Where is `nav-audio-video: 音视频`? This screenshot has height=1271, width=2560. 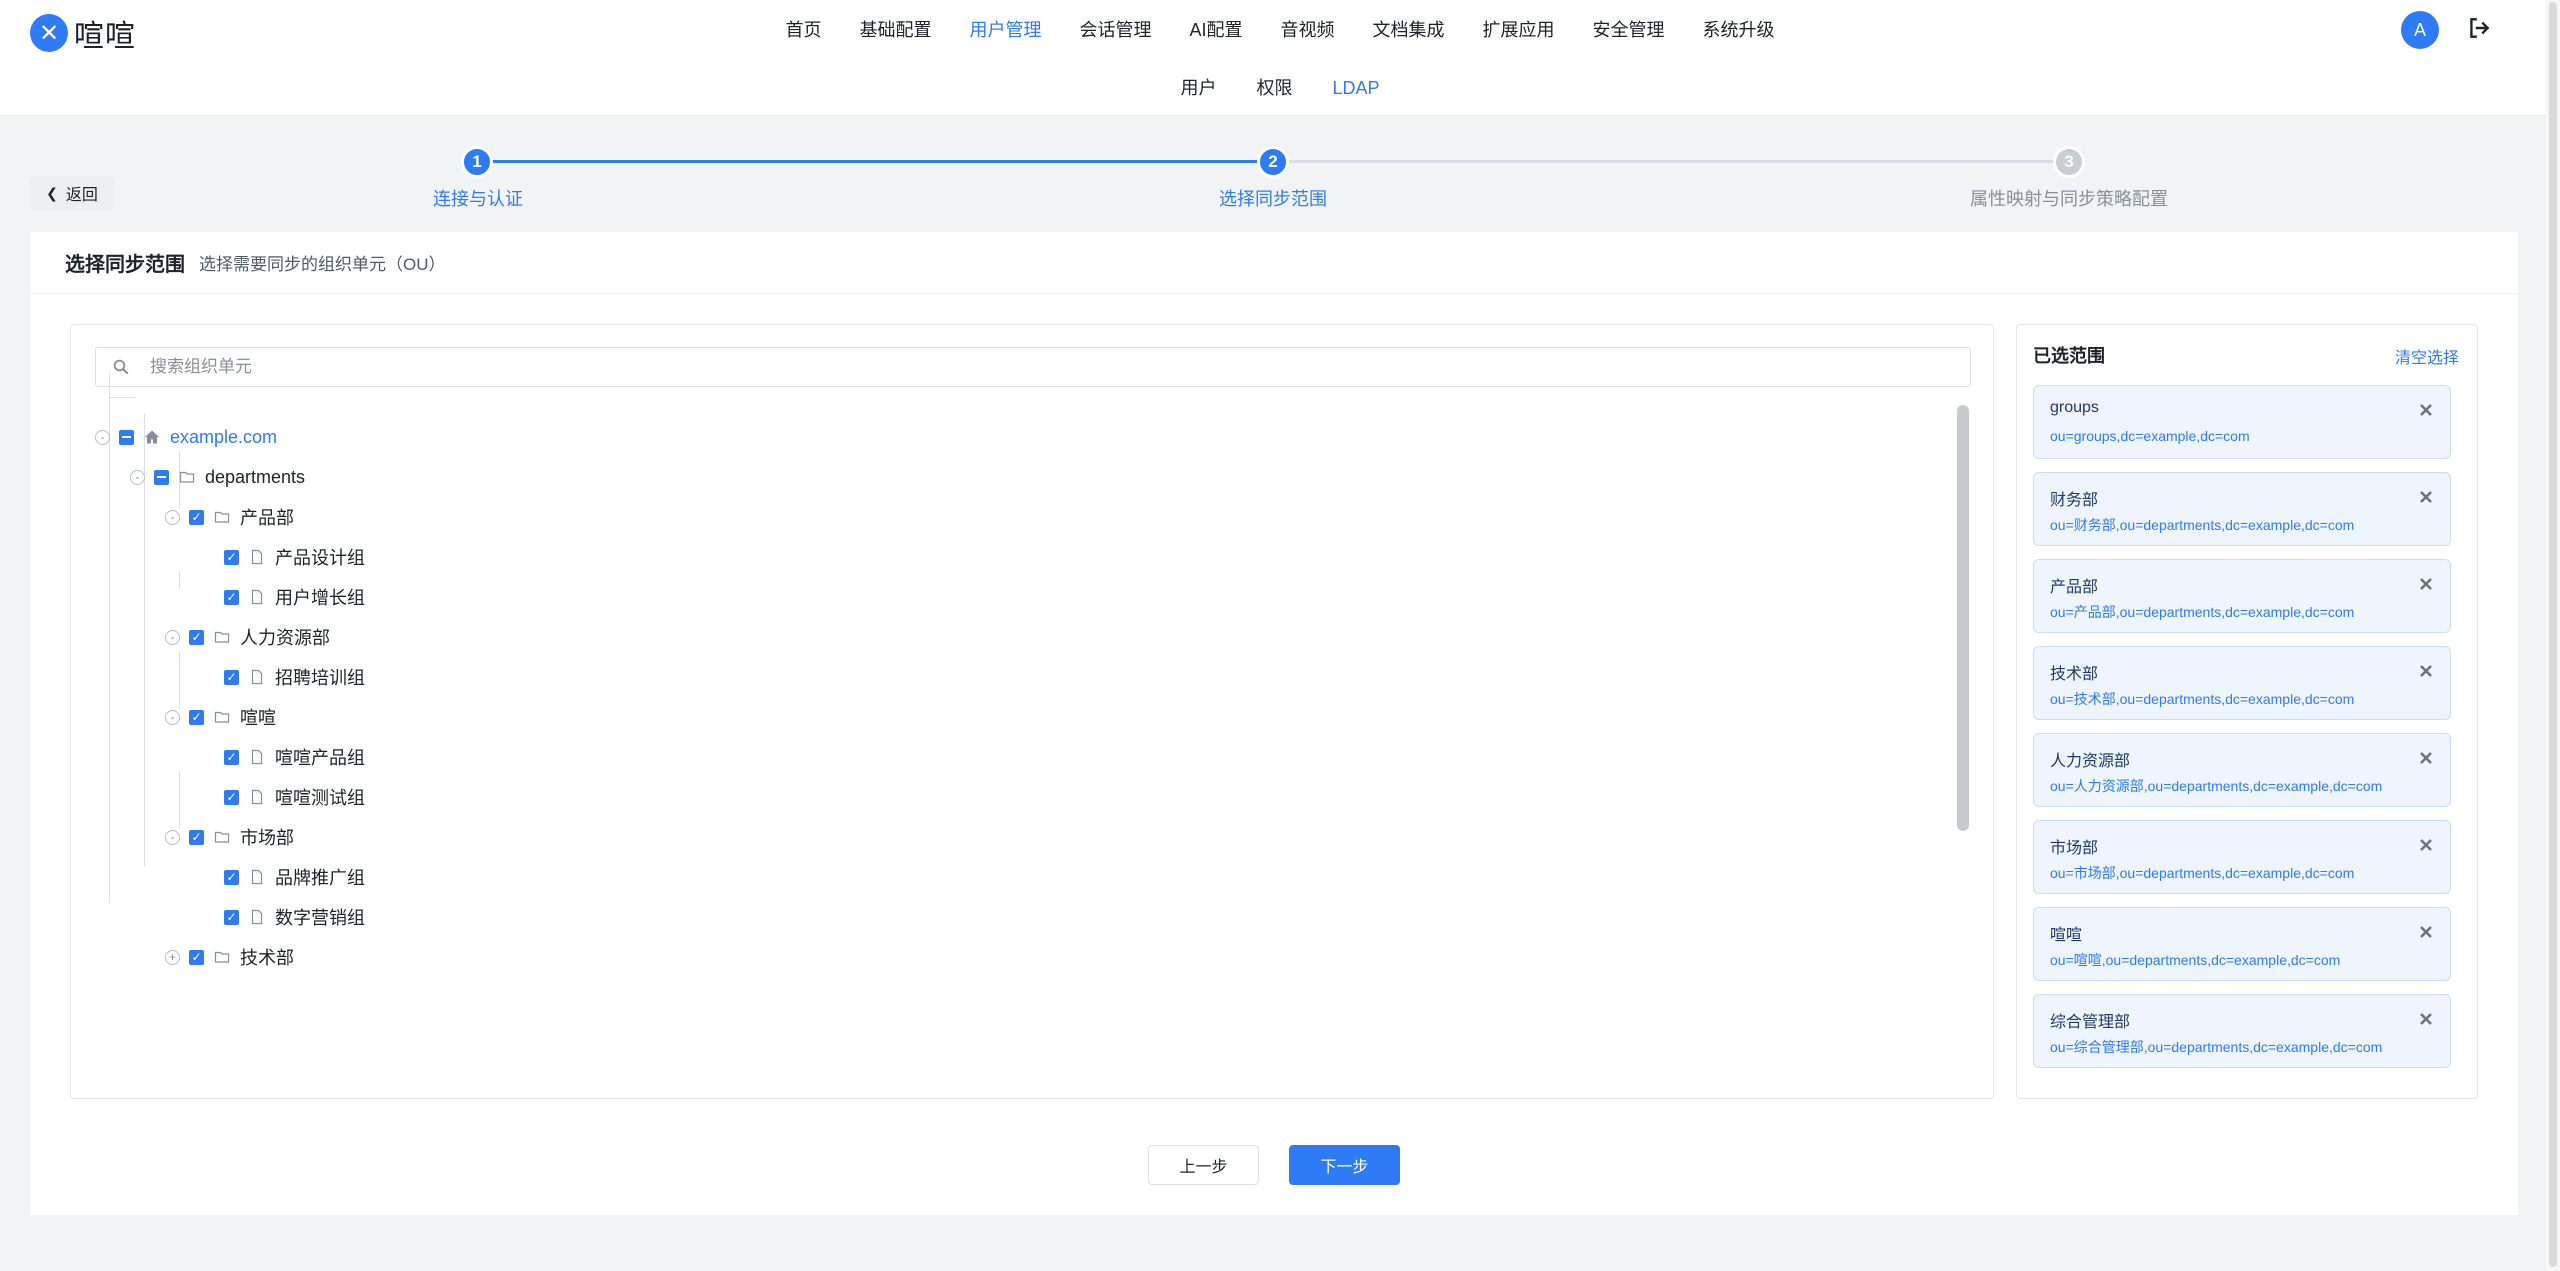 nav-audio-video: 音视频 is located at coordinates (1308, 30).